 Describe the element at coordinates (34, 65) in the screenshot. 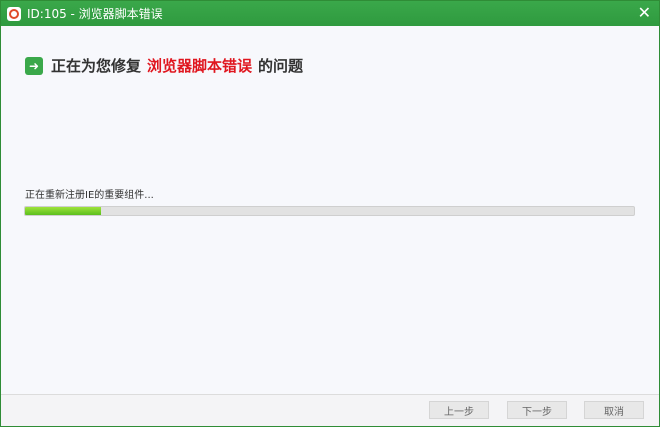

I see `arrow-right-icon: ➜` at that location.